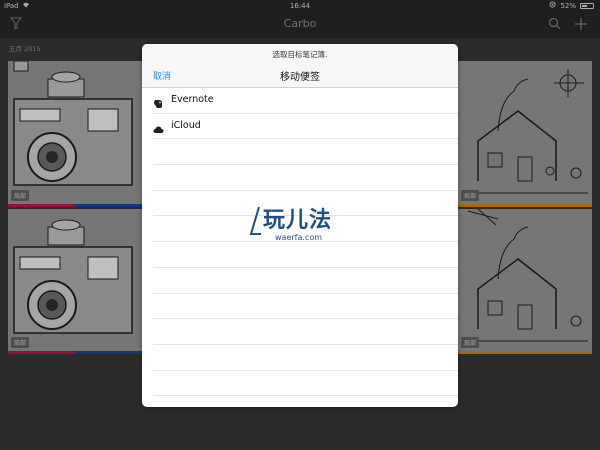  What do you see at coordinates (305, 127) in the screenshot?
I see `list-item-icloud: iCloud` at bounding box center [305, 127].